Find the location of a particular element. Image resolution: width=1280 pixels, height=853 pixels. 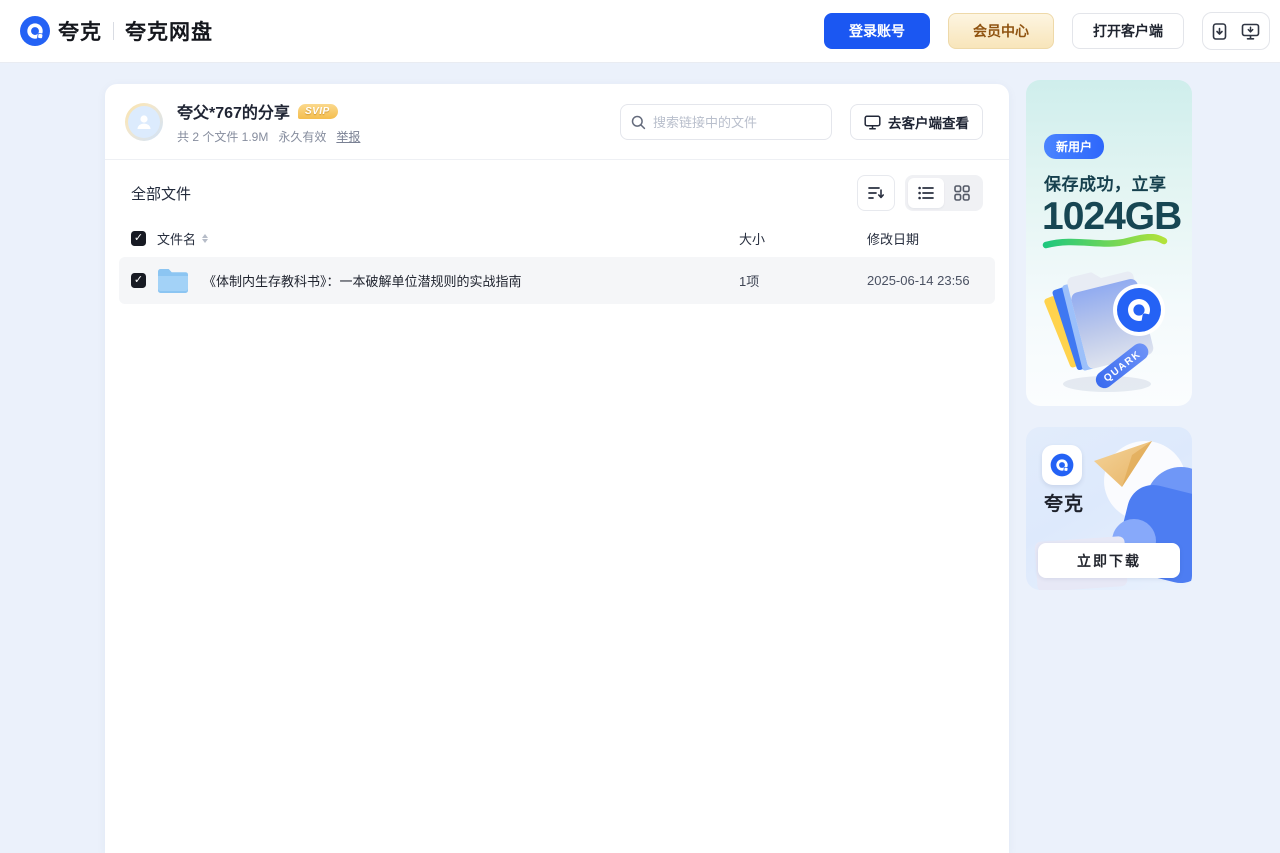

search-input is located at coordinates (737, 122).